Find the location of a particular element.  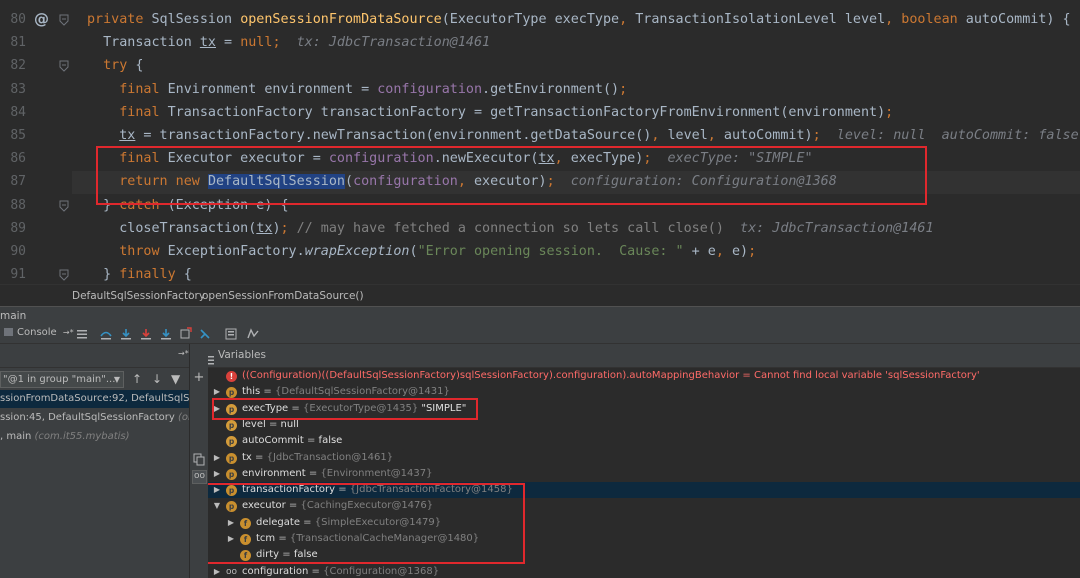

code-token: openSessionFromDataSource is located at coordinates (341, 19).